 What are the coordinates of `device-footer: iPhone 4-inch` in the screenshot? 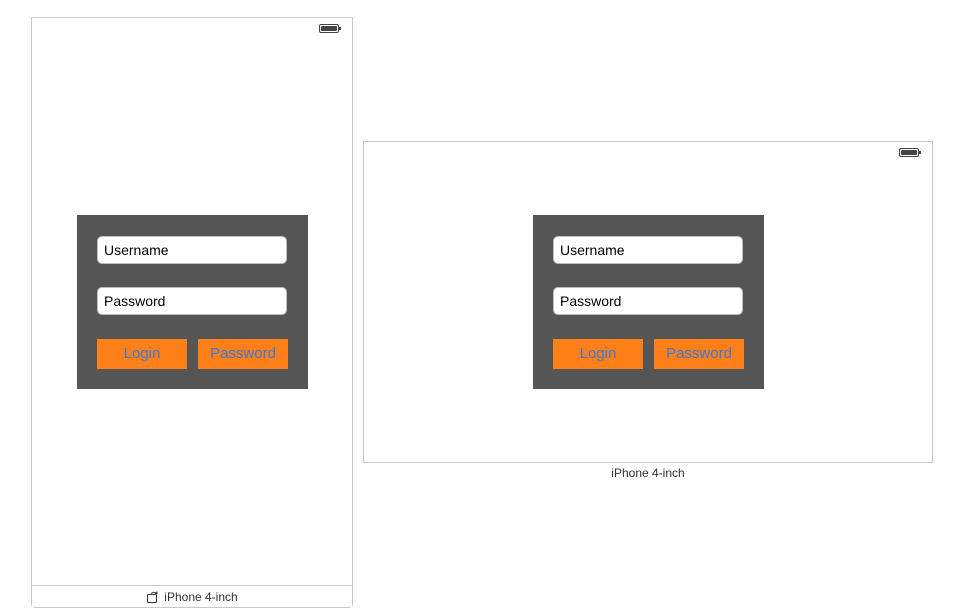 It's located at (192, 596).